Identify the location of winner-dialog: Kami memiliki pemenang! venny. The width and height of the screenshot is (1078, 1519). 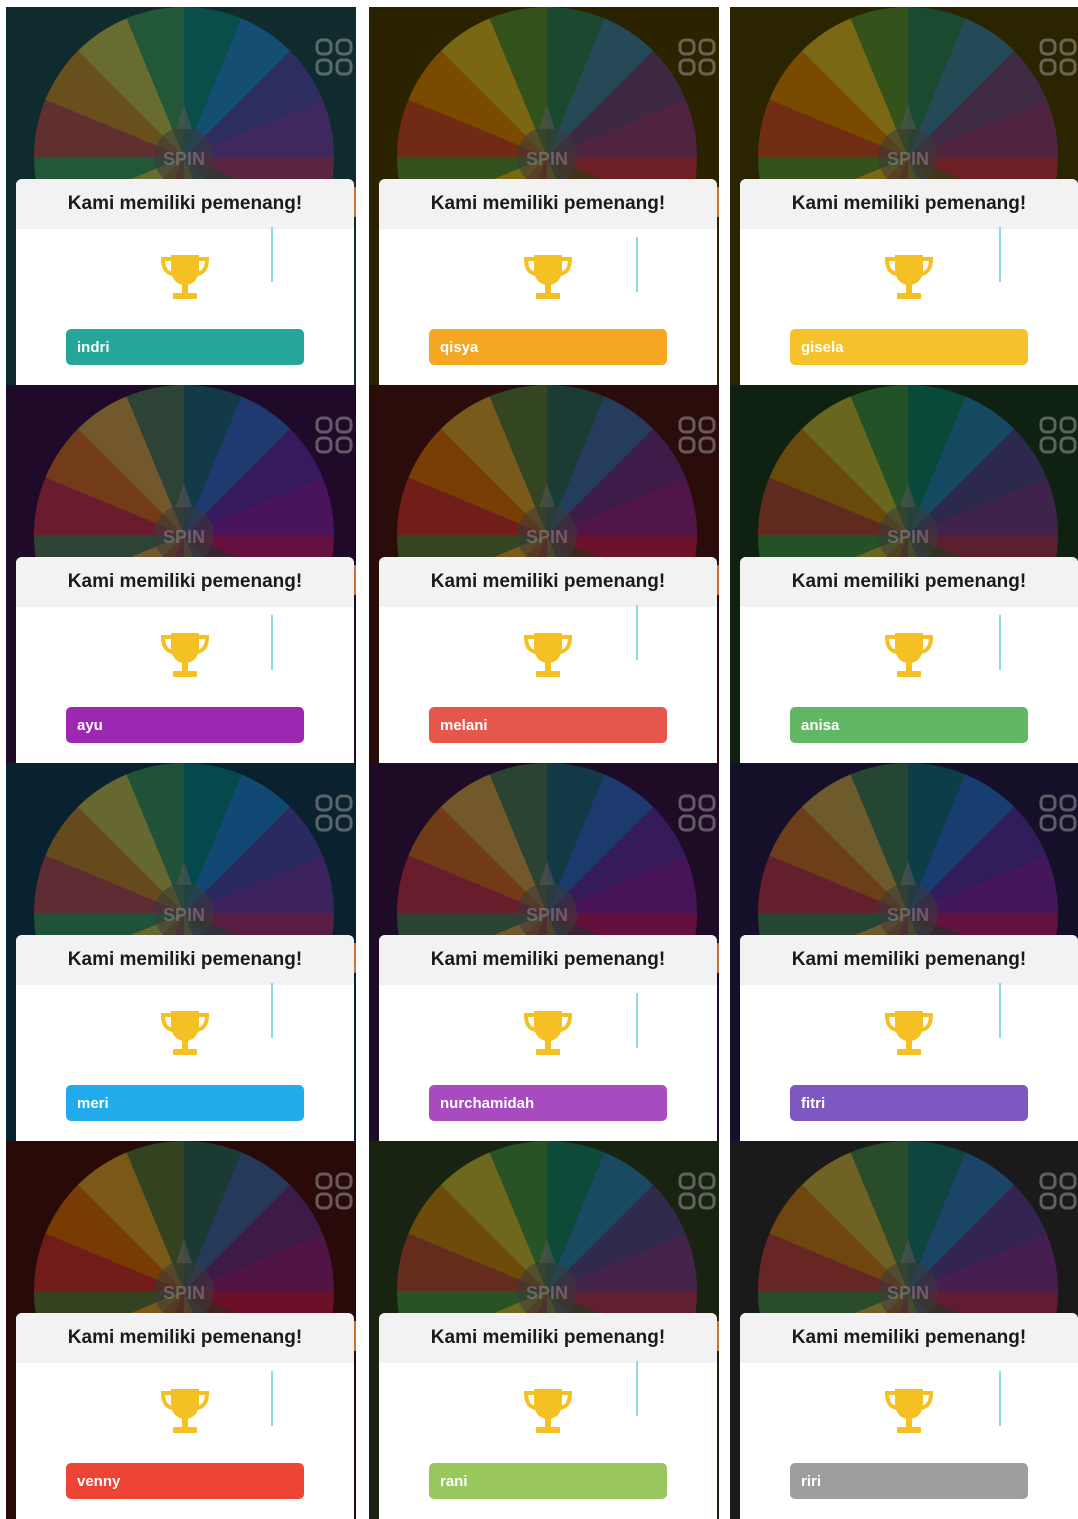
(185, 1416).